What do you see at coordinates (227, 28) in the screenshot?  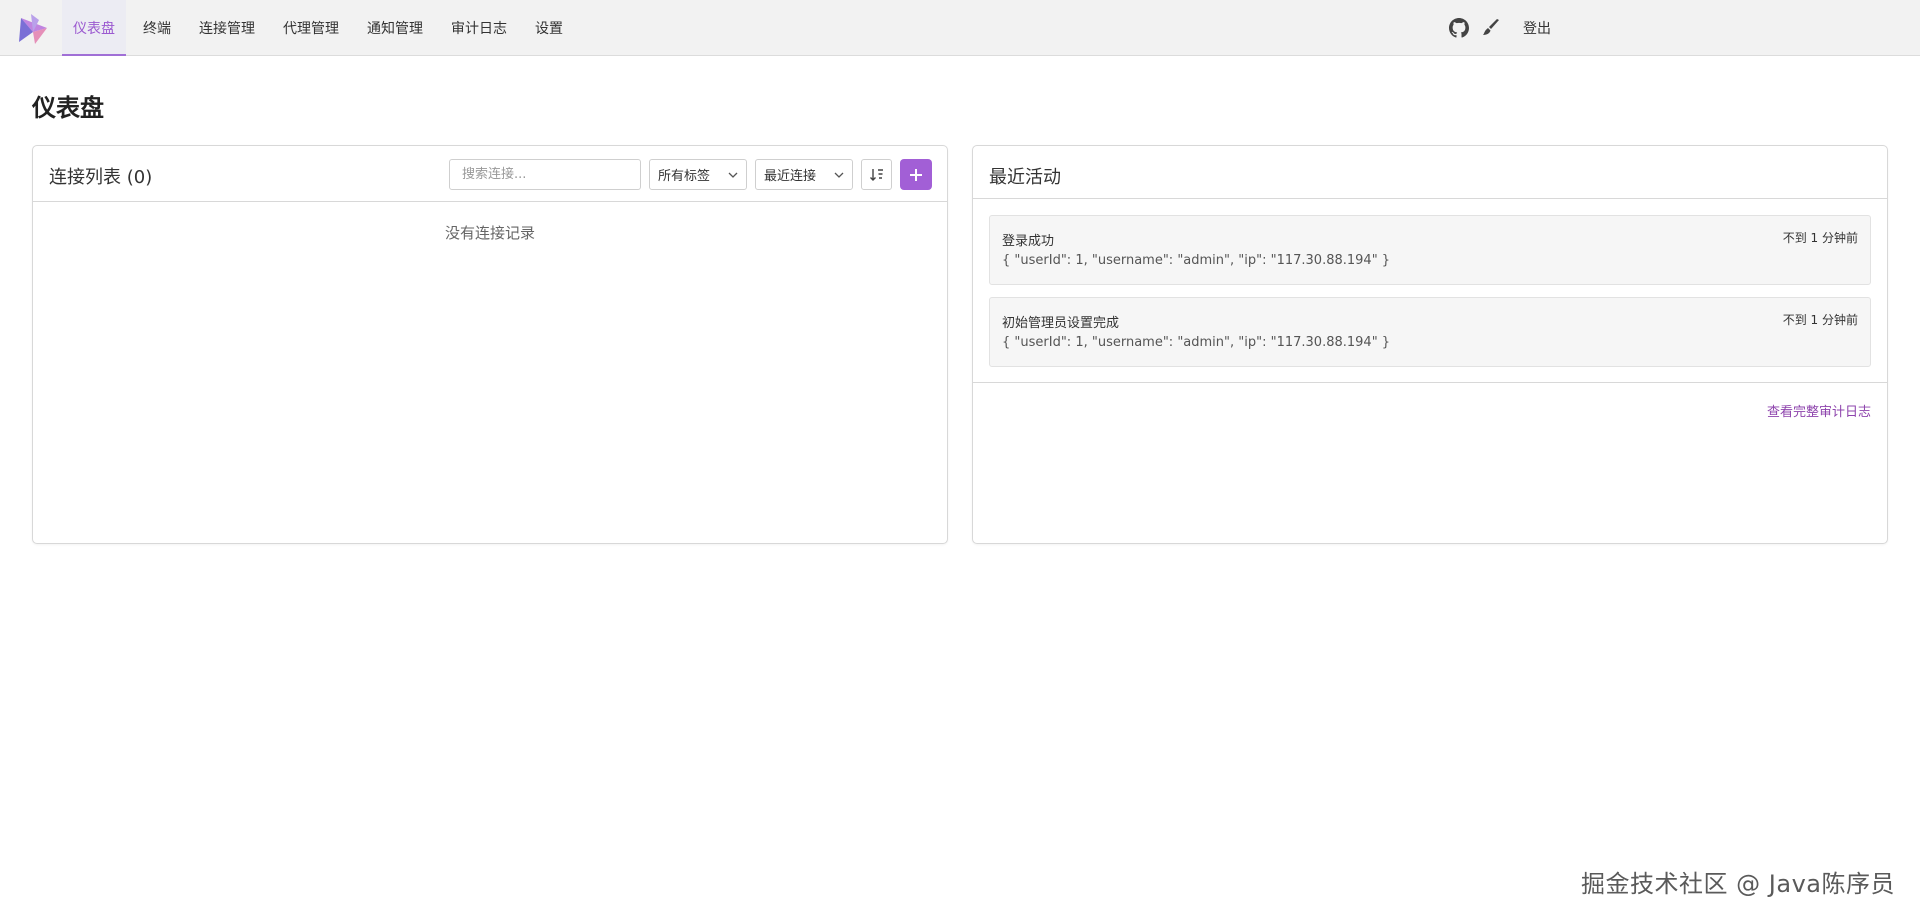 I see `nav-connections: 连接管理` at bounding box center [227, 28].